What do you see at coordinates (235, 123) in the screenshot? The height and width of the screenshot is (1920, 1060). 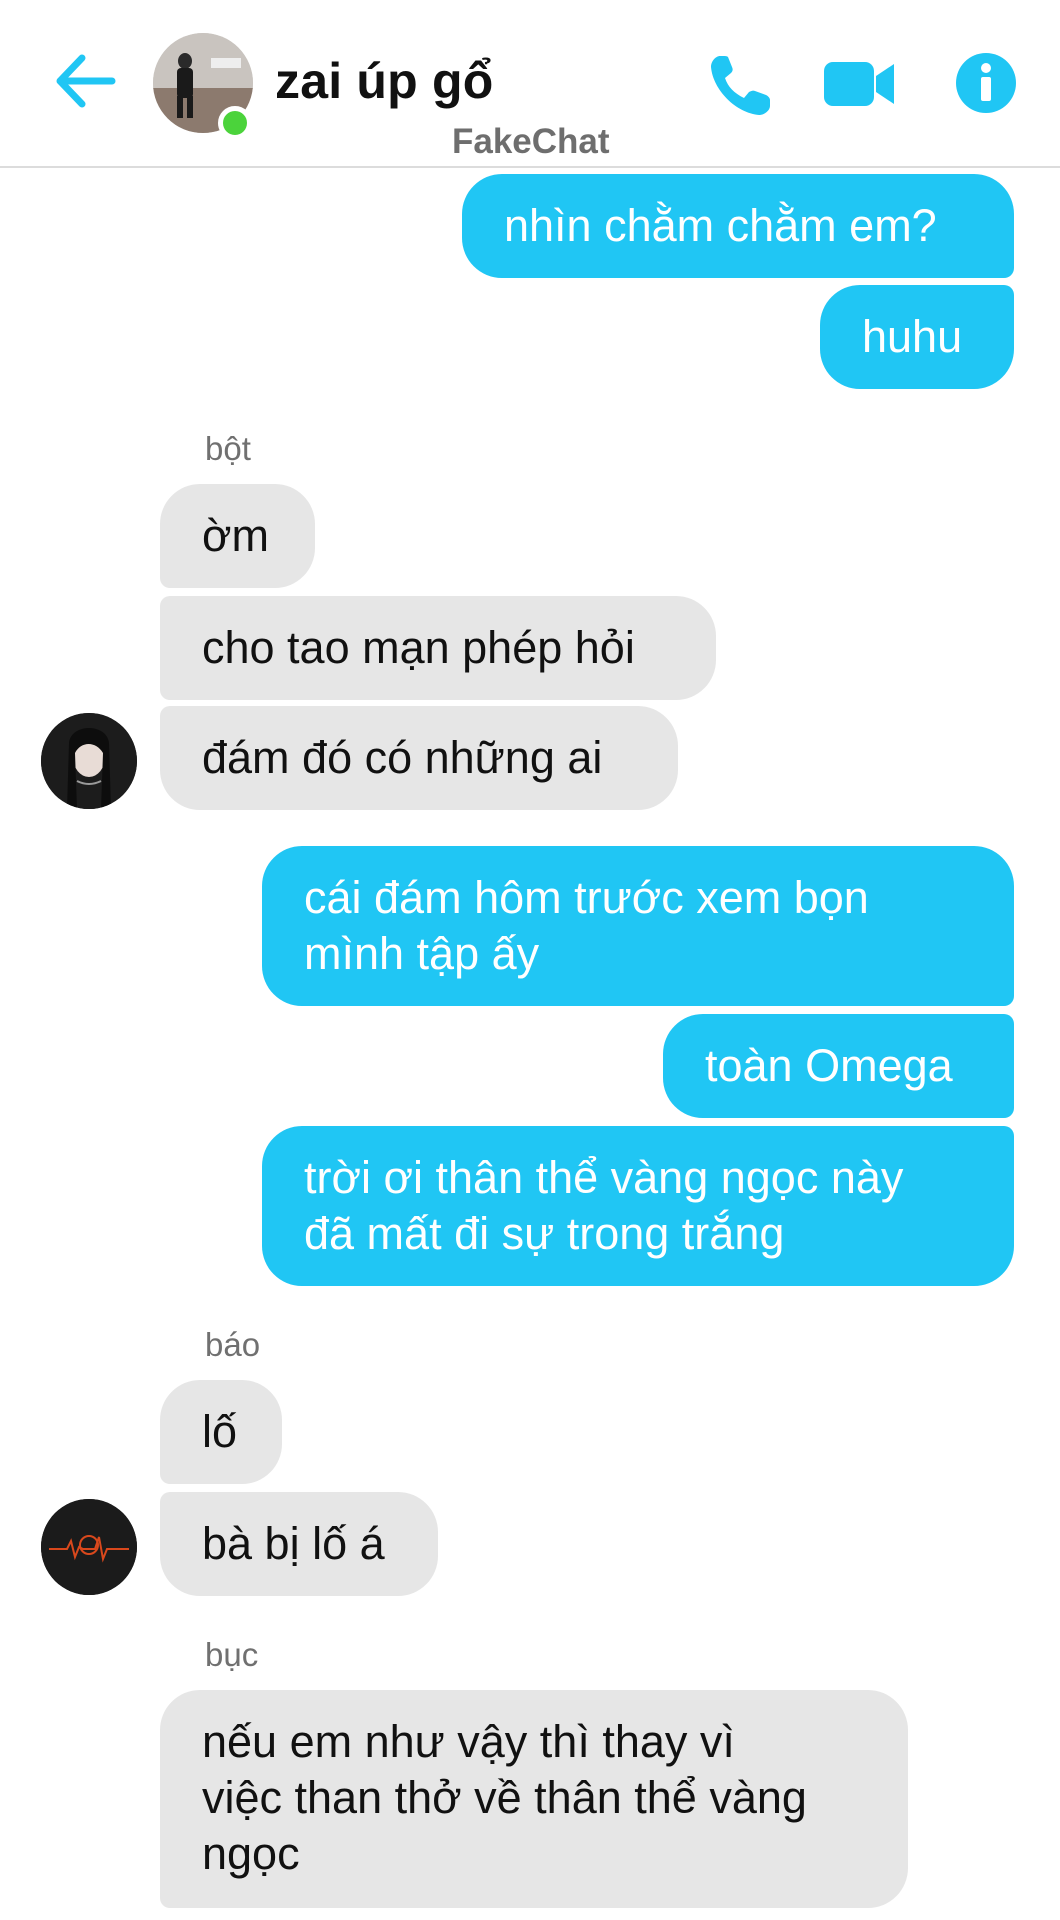 I see `online-status-dot` at bounding box center [235, 123].